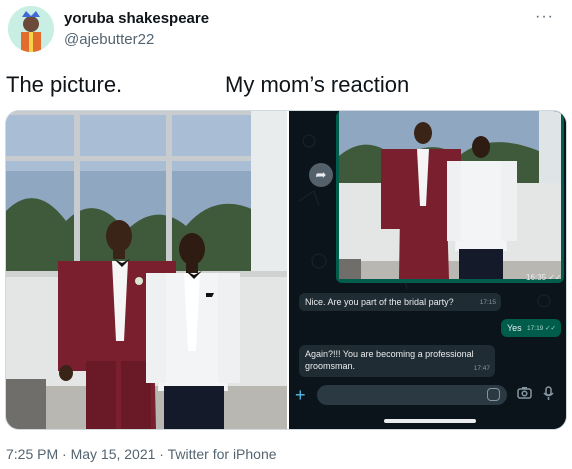 The width and height of the screenshot is (572, 469). I want to click on message-text: Nice. Are you part of the bridal party?, so click(379, 302).